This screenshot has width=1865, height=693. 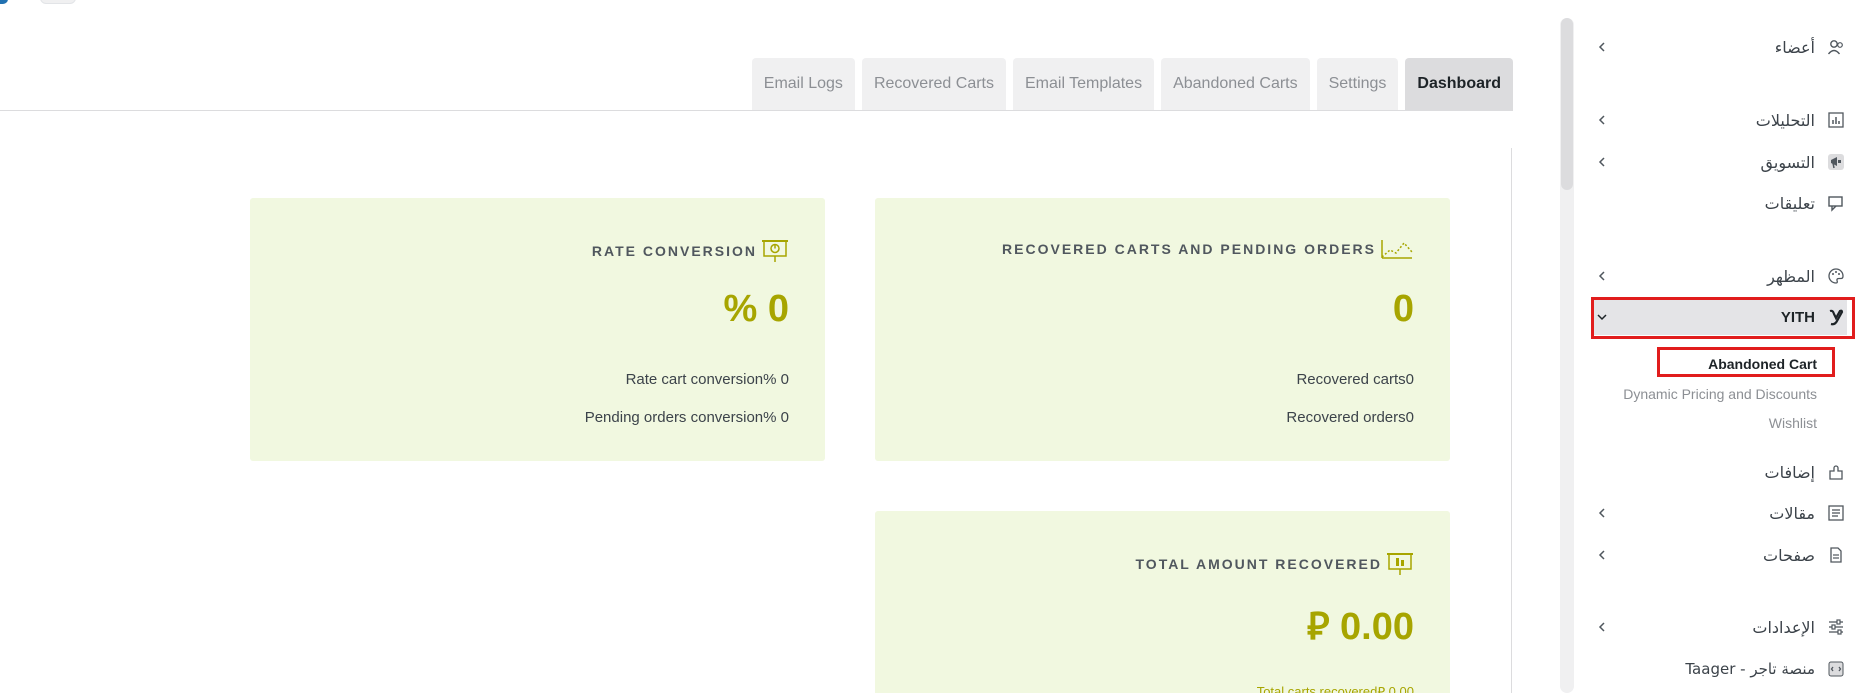 I want to click on toolbar-chip, so click(x=58, y=2).